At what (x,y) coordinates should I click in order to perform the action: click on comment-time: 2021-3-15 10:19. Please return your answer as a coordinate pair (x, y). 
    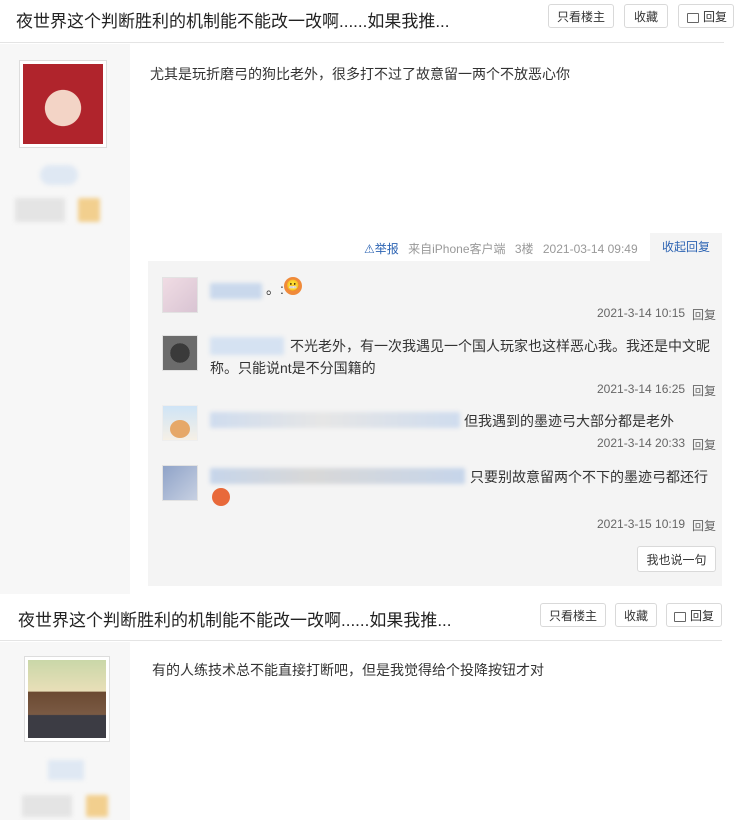
    Looking at the image, I should click on (641, 524).